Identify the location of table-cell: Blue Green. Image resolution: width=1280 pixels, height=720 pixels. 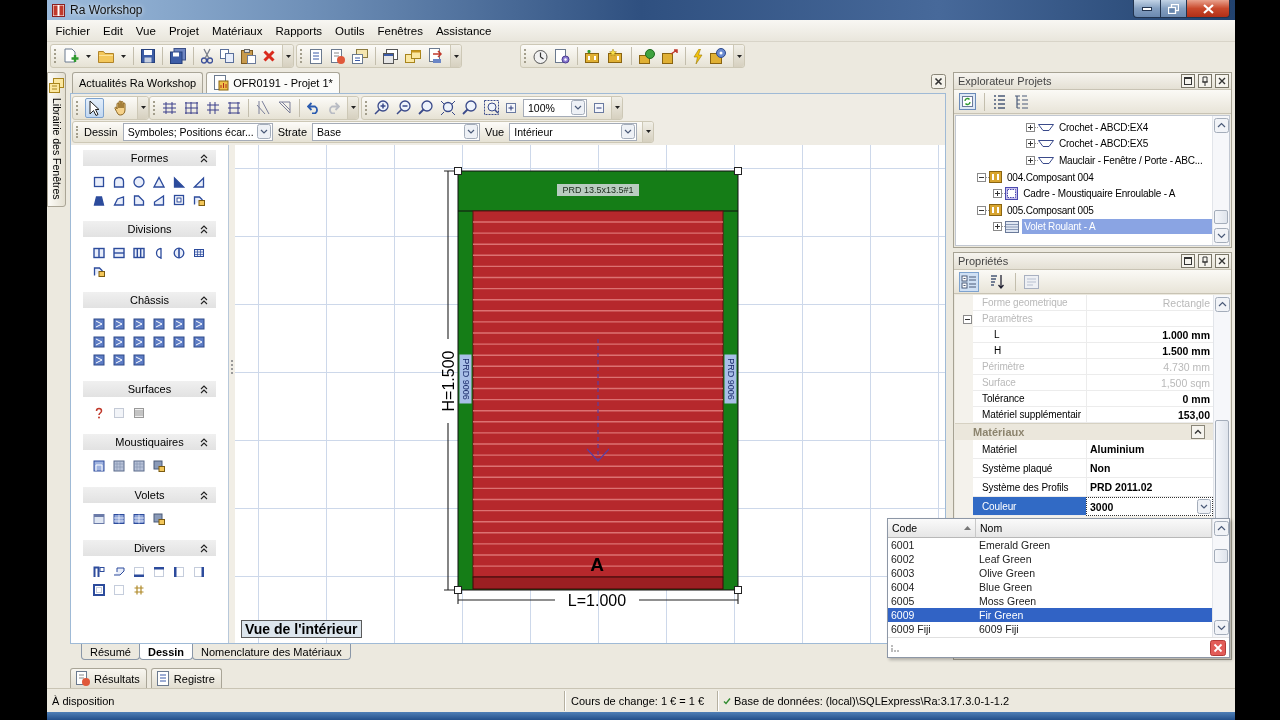
(1094, 587).